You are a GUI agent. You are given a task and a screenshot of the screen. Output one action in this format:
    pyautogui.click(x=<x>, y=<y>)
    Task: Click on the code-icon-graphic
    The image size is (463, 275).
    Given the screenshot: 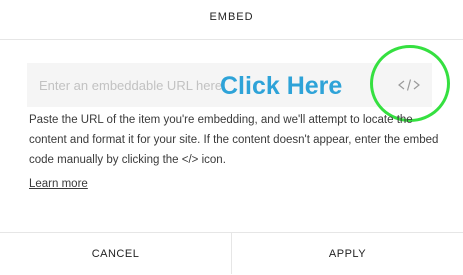 What is the action you would take?
    pyautogui.click(x=409, y=85)
    